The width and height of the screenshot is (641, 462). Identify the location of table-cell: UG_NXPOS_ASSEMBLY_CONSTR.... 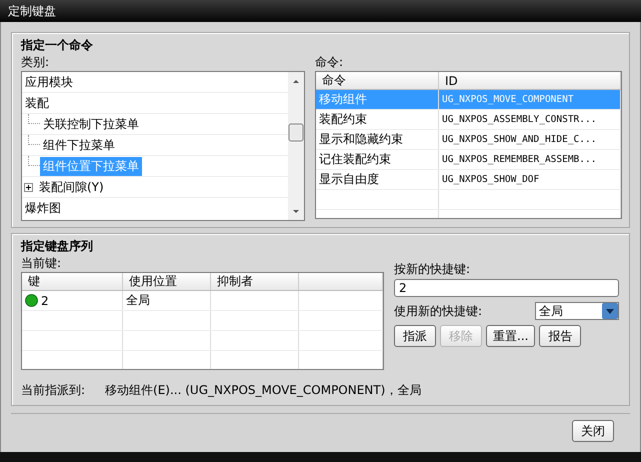
(519, 119).